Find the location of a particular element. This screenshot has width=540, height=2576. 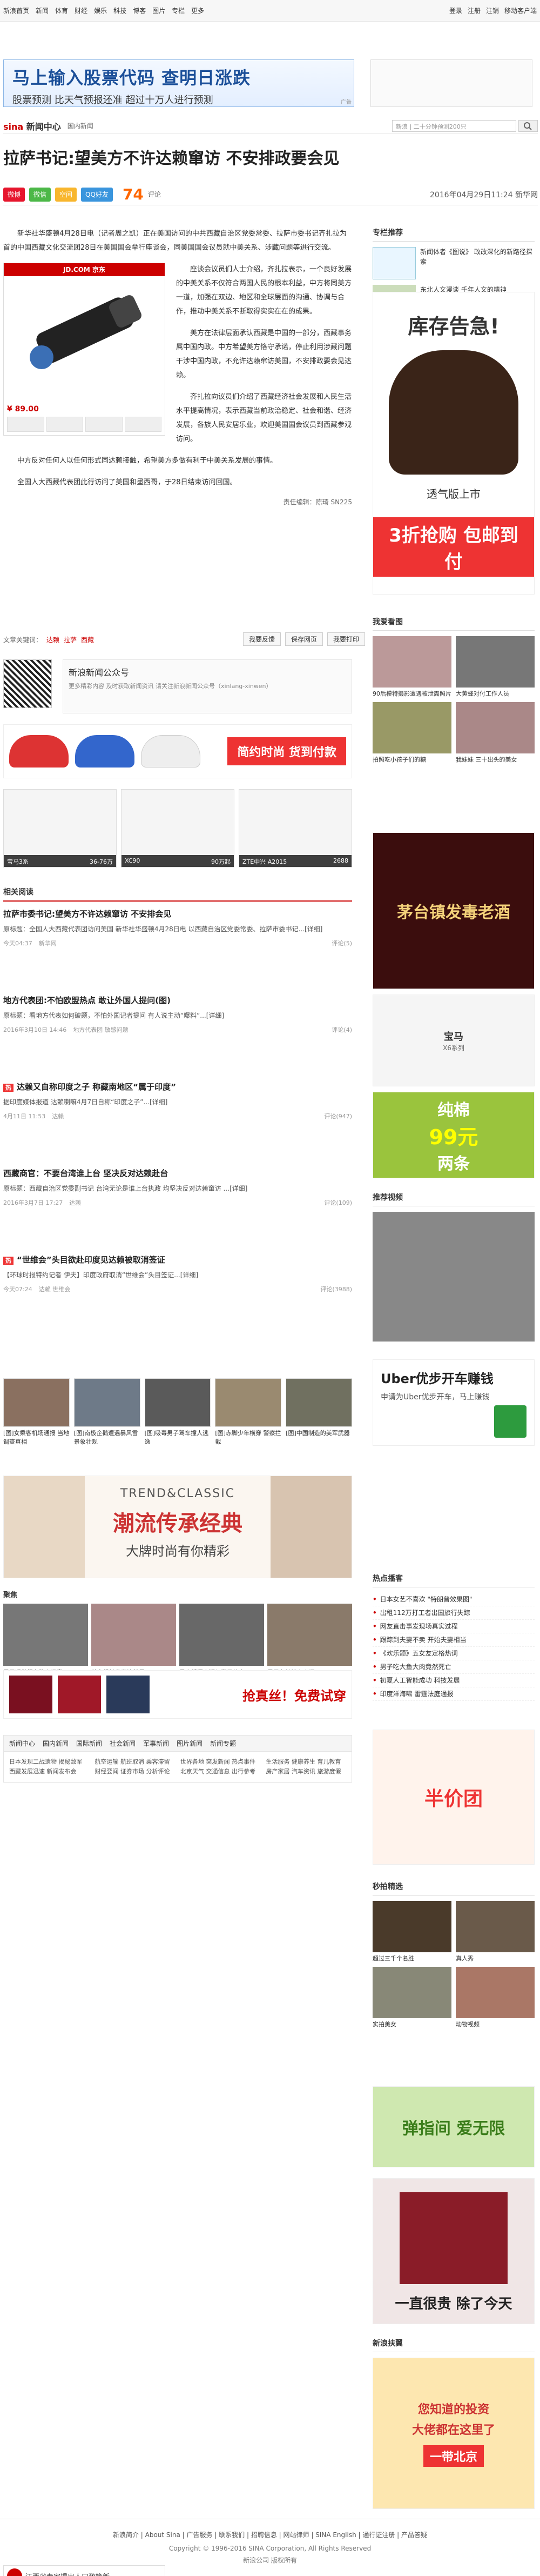

print-button: 我要打印 is located at coordinates (346, 639).